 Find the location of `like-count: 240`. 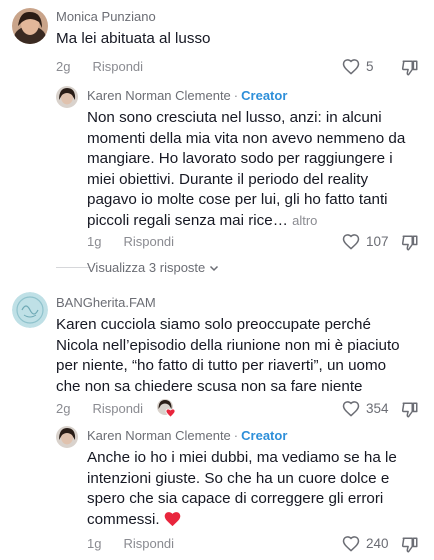

like-count: 240 is located at coordinates (377, 543).